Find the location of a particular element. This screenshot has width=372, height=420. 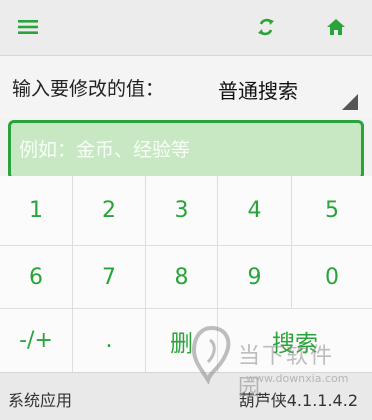

key-5: 5 is located at coordinates (332, 211).